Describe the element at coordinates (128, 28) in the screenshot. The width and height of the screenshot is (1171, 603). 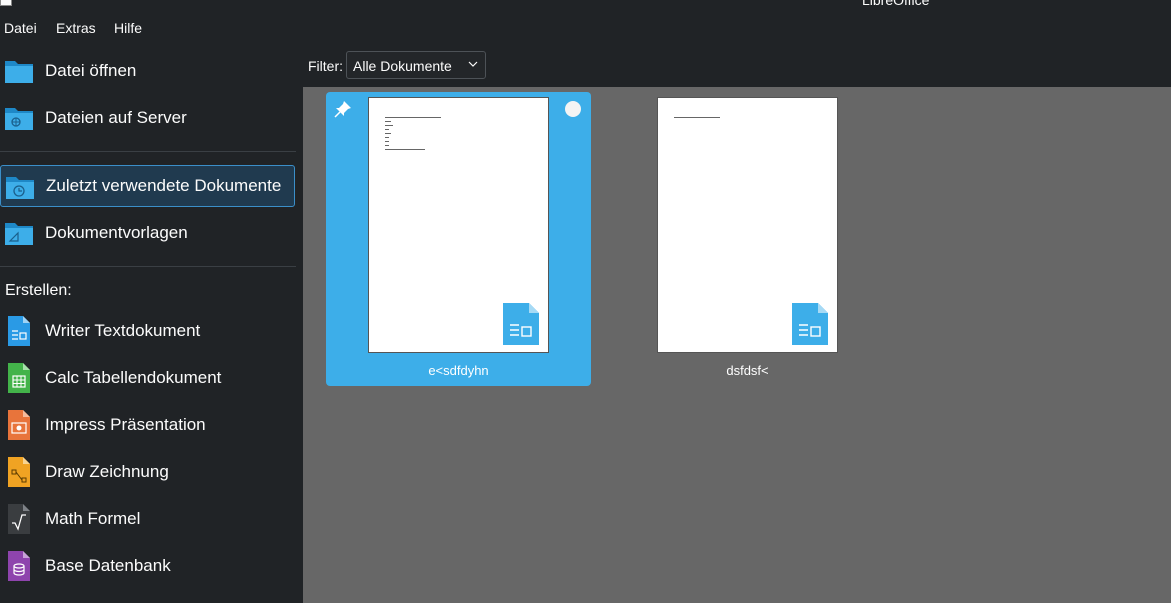
I see `menu-hilfe: Hilfe` at that location.